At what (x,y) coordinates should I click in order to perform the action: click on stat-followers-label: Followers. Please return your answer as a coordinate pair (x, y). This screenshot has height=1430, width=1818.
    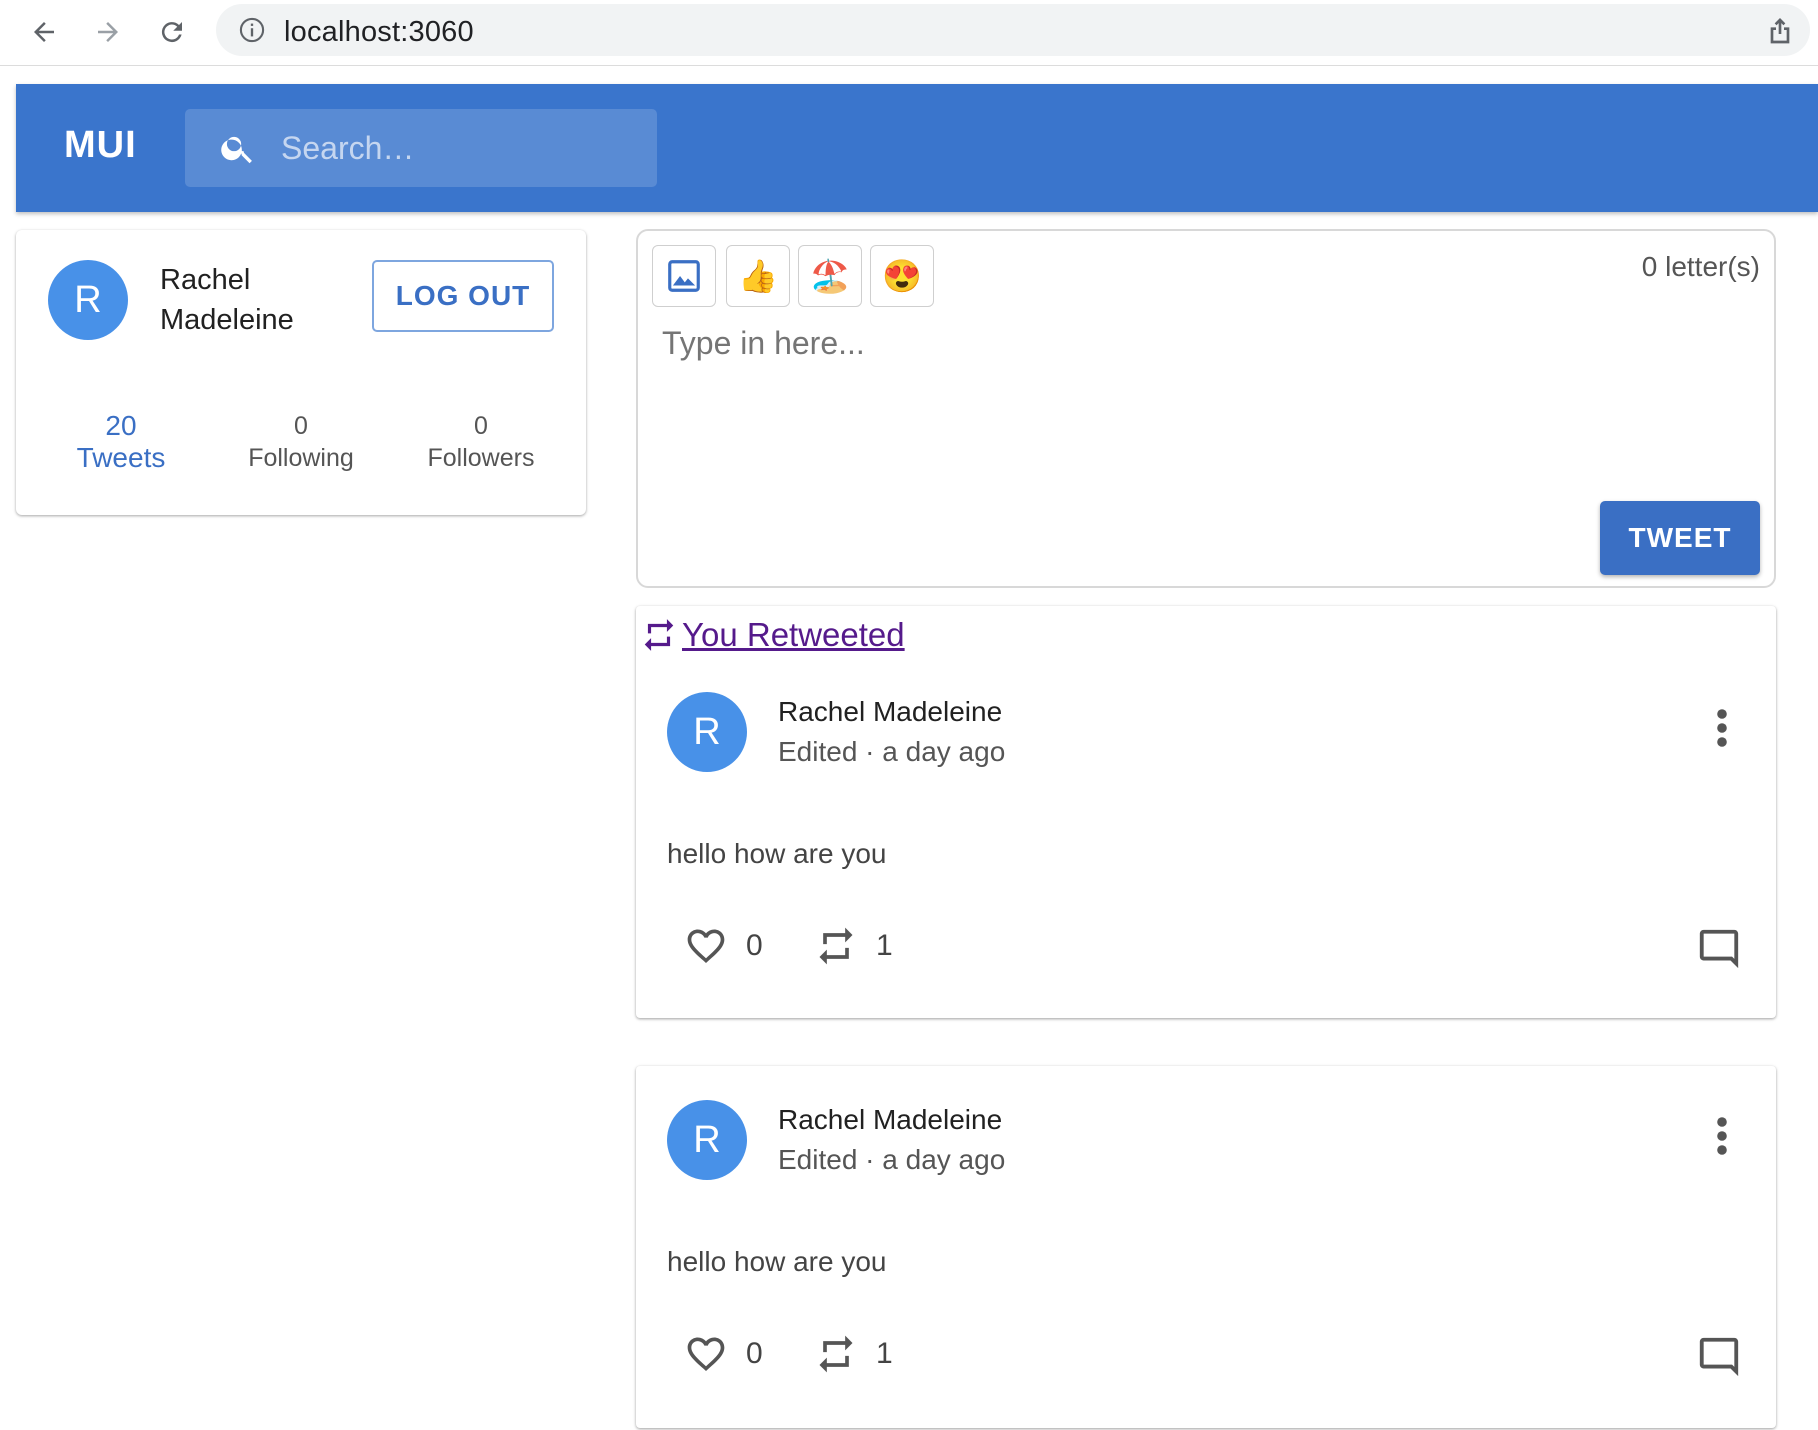
    Looking at the image, I should click on (481, 458).